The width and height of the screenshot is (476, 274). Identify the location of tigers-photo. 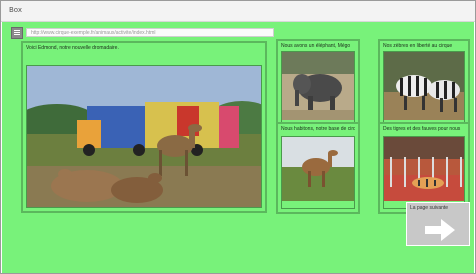
(424, 172).